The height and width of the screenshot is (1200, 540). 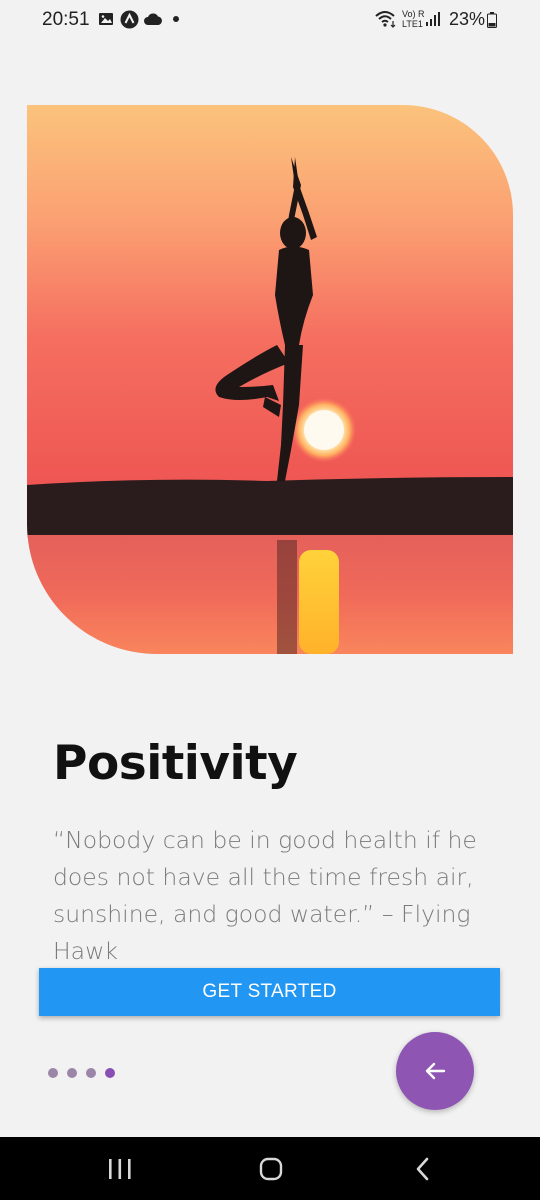 I want to click on signal-icon, so click(x=433, y=21).